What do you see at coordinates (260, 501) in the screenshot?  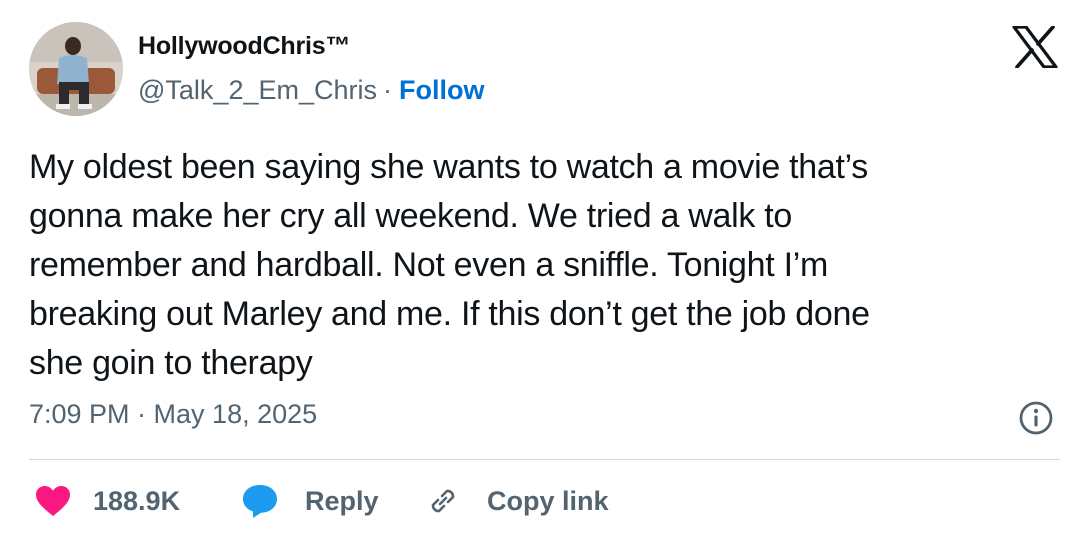 I see `speech-bubble-icon` at bounding box center [260, 501].